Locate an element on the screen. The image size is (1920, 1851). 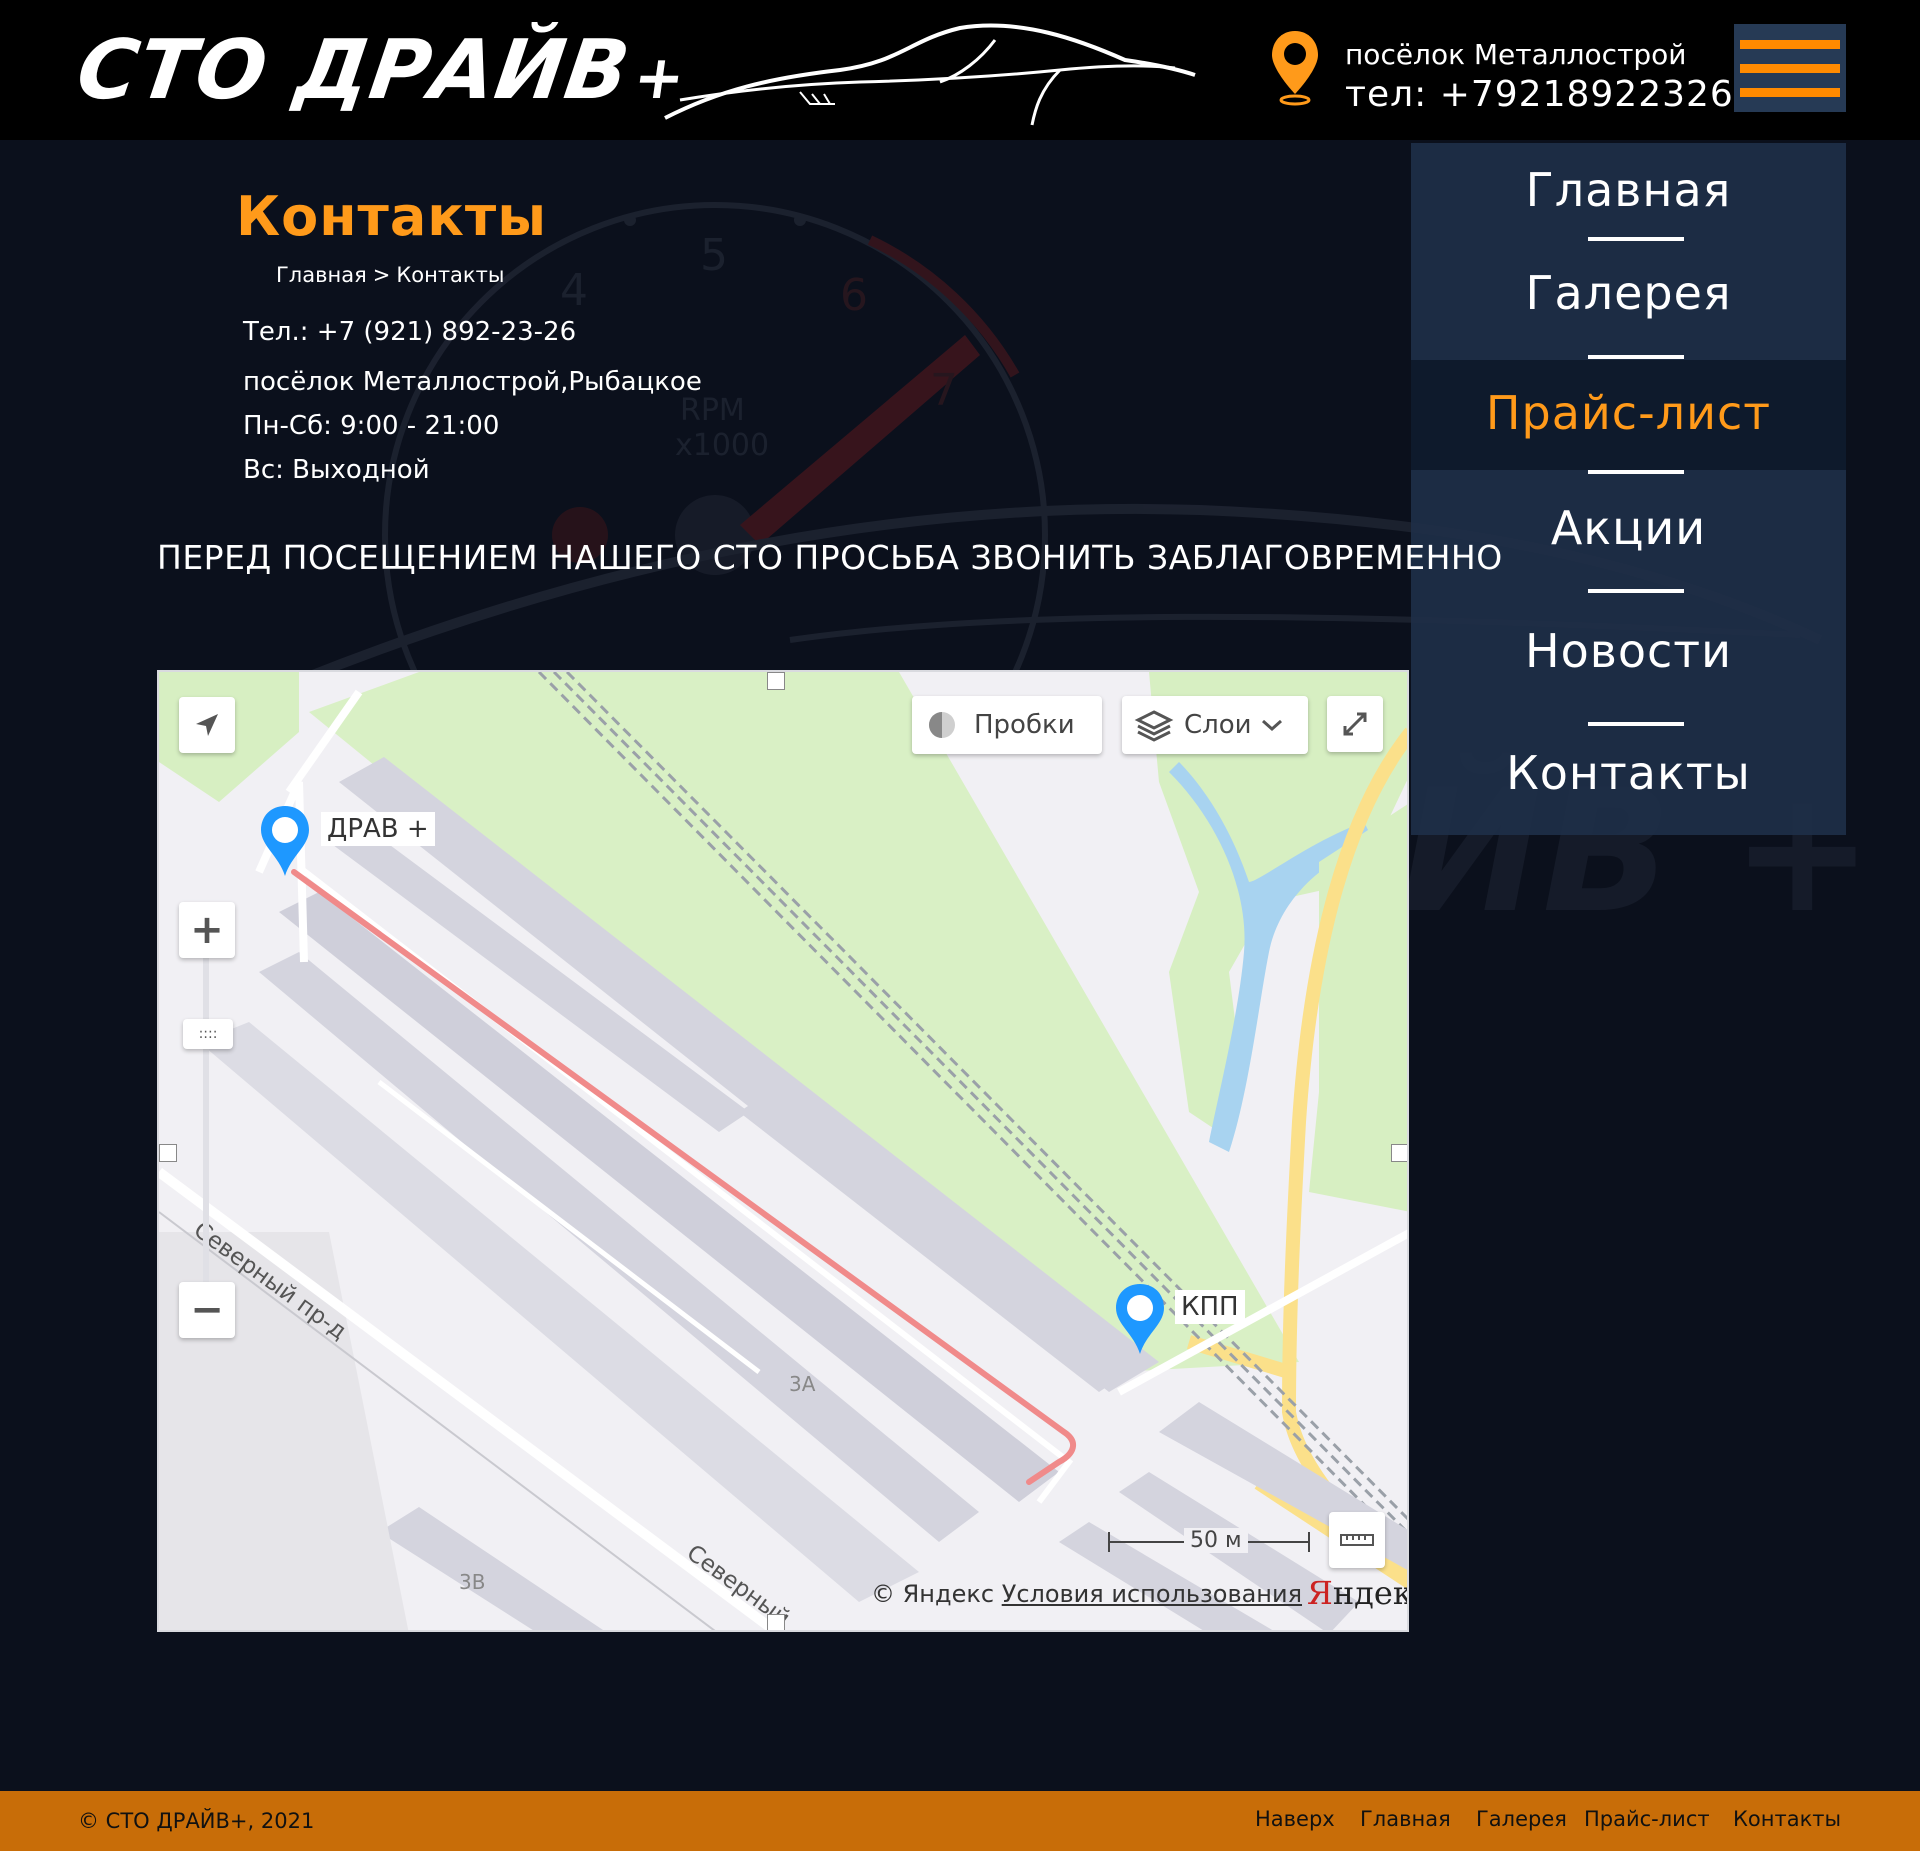
contact-address: посёлок Металлострой,Рыбацкое is located at coordinates (472, 382).